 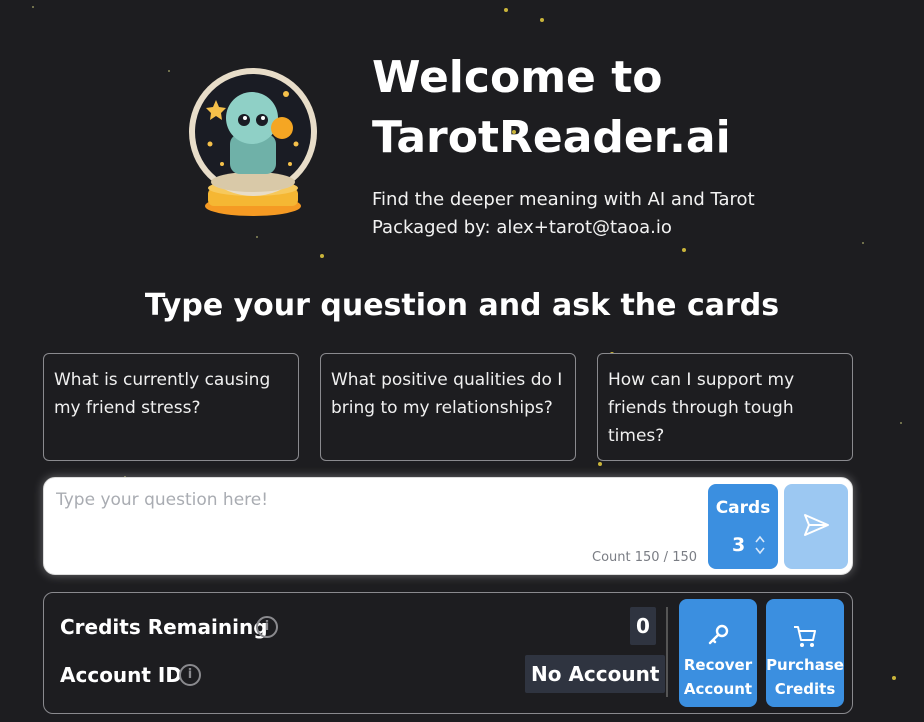 What do you see at coordinates (551, 137) in the screenshot?
I see `title-line-2: TarotReader.ai` at bounding box center [551, 137].